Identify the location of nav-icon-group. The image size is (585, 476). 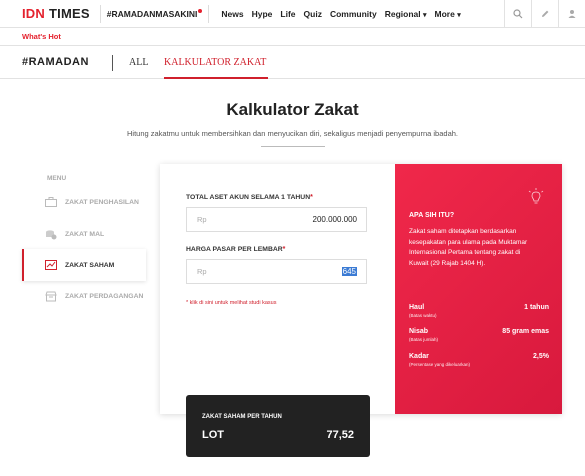
(544, 14).